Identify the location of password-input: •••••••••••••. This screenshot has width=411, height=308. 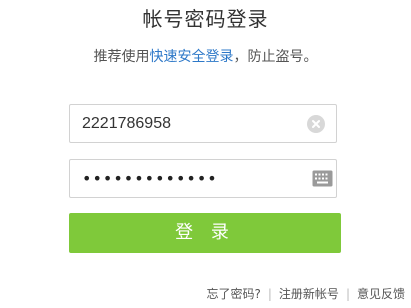
(150, 178).